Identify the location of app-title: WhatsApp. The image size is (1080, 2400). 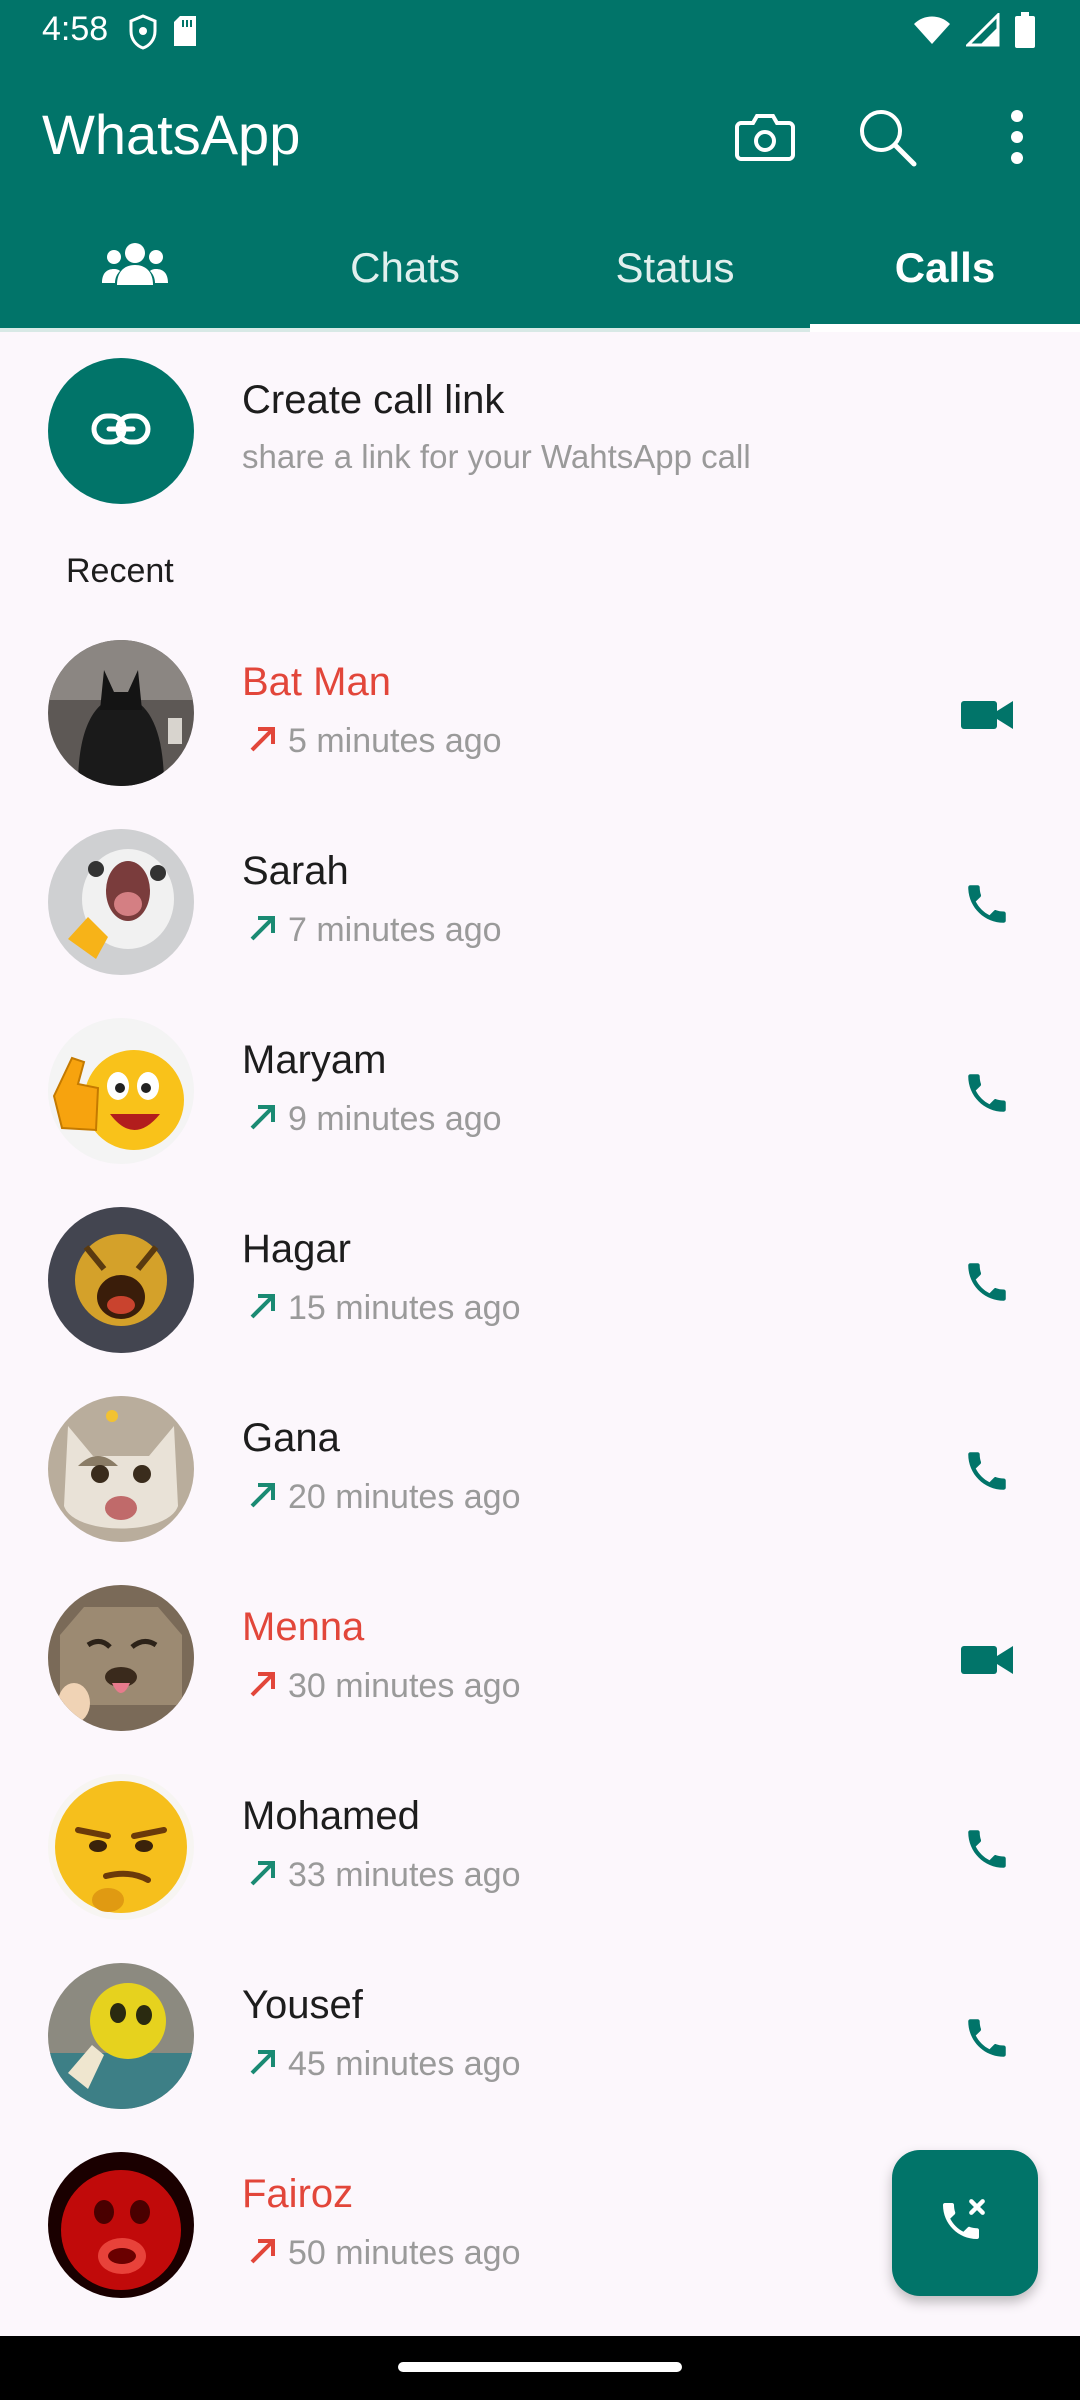
(171, 134).